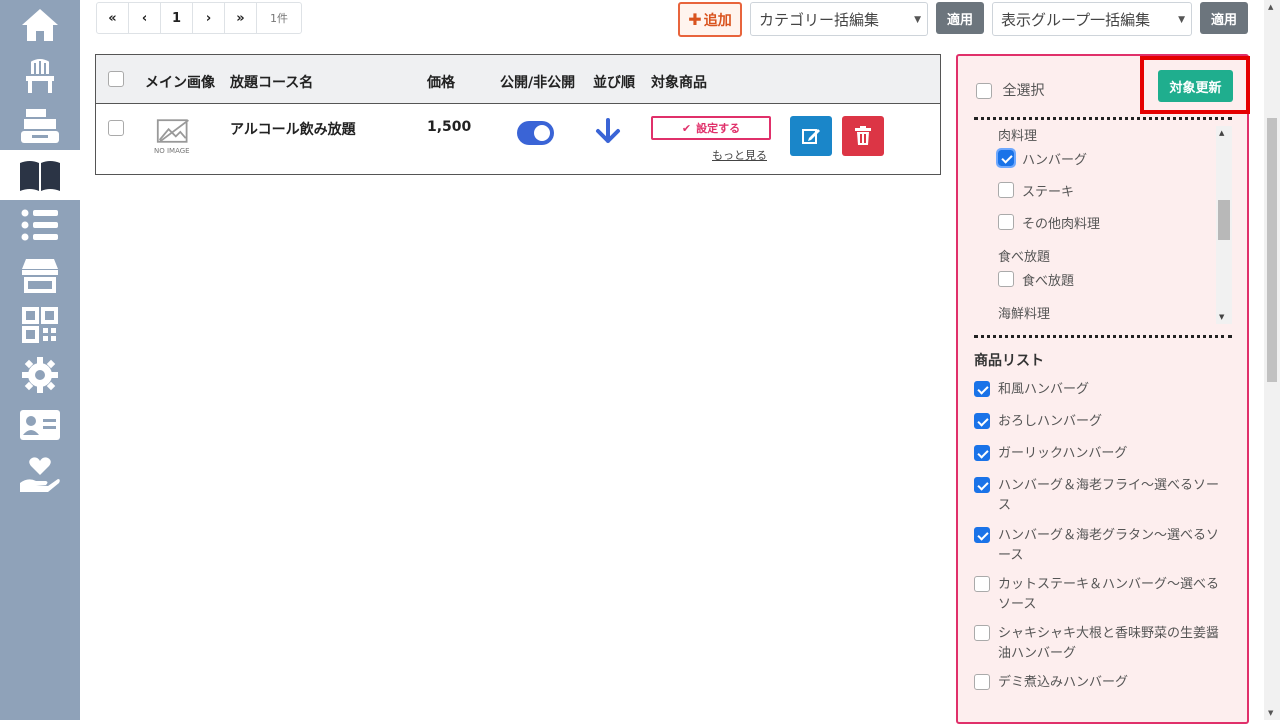  Describe the element at coordinates (449, 127) in the screenshot. I see `course-price: 1,500` at that location.